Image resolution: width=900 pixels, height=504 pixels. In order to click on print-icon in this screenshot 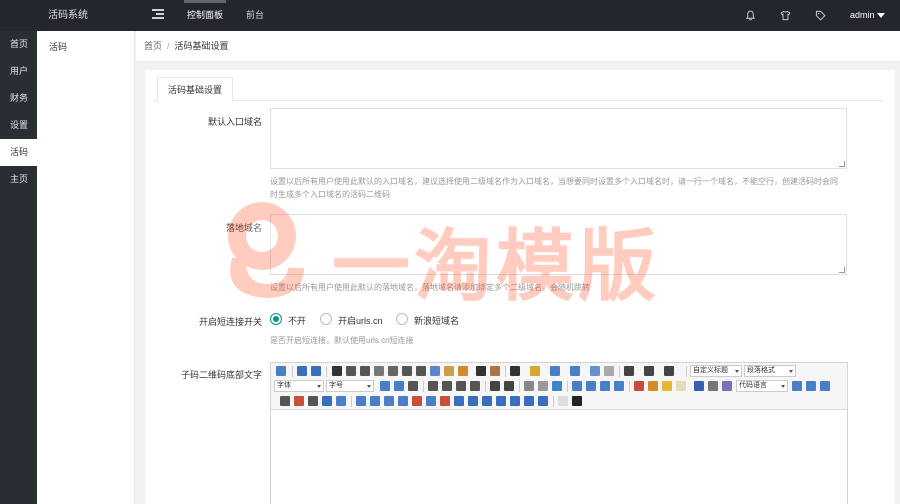, I will do `click(563, 401)`.